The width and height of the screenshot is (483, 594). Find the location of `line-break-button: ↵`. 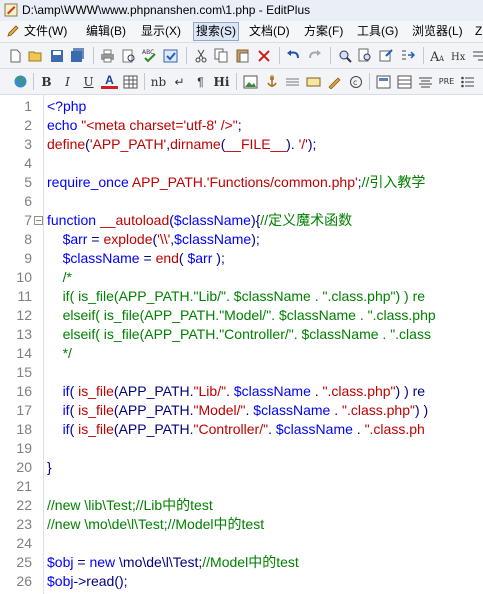

line-break-button: ↵ is located at coordinates (179, 81).